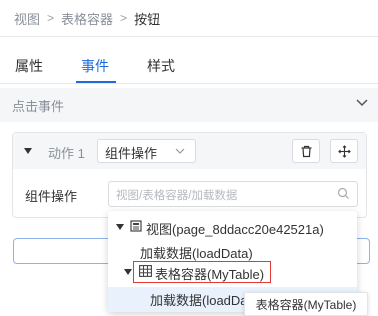 The image size is (378, 316). I want to click on section-title: 点击事件, so click(38, 106).